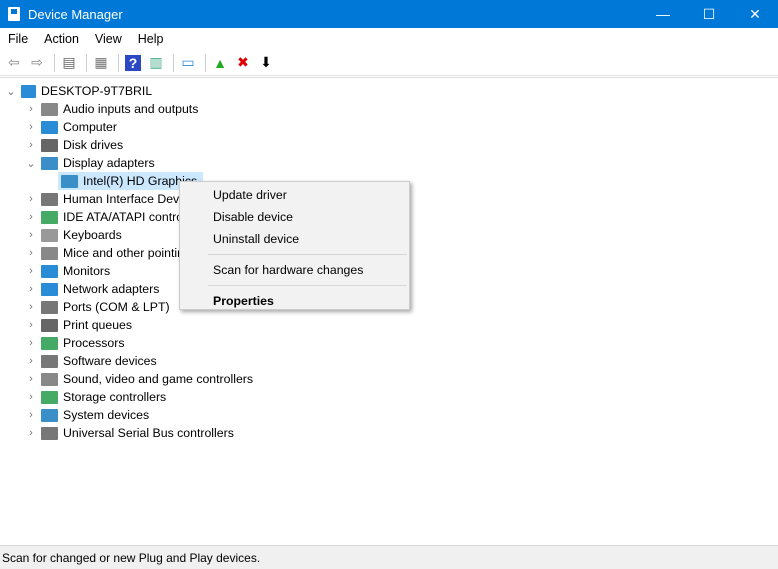  I want to click on tree-item: › Sound, video and game controllers, so click(138, 379).